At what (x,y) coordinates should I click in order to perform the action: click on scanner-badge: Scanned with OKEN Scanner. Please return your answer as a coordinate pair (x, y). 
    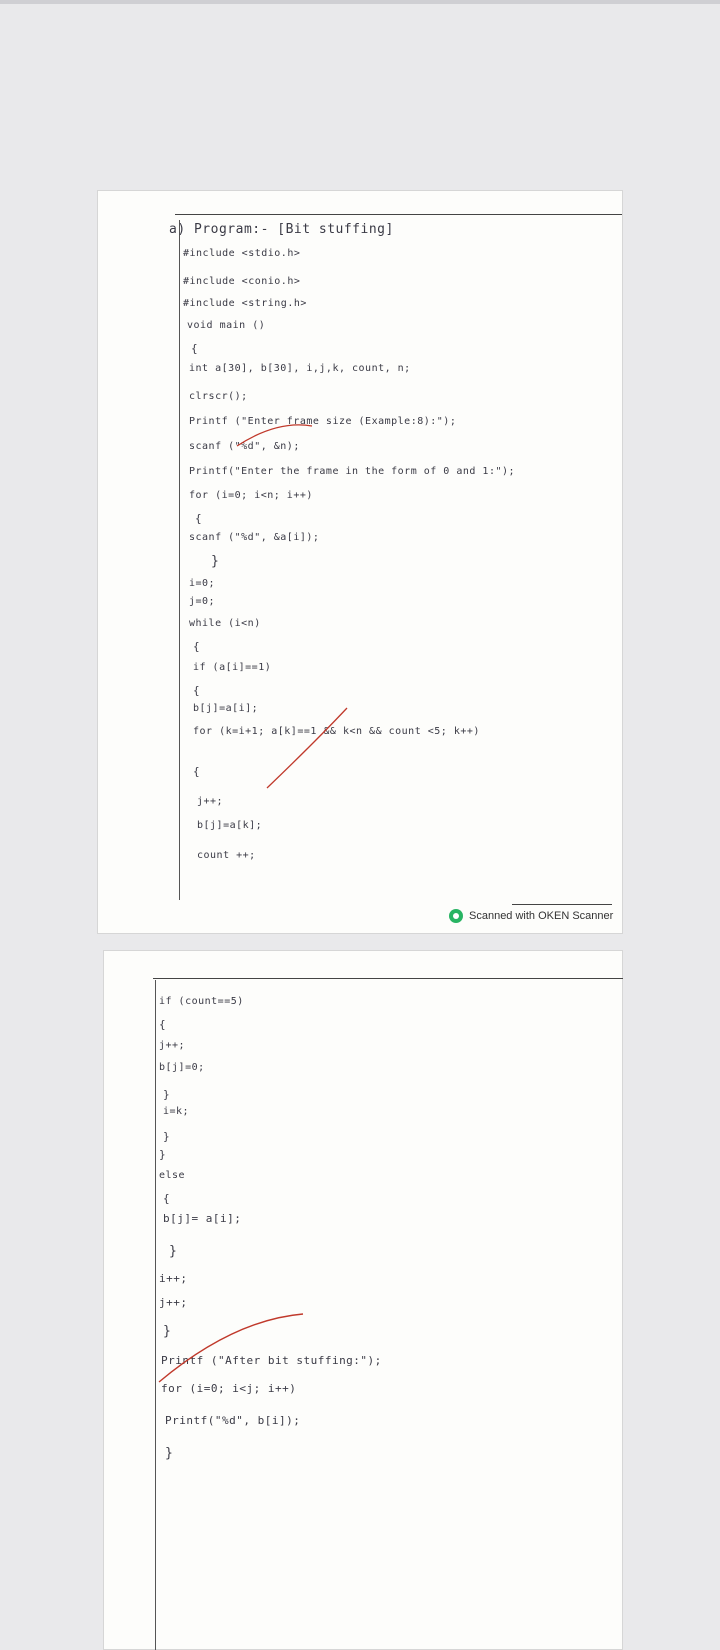
    Looking at the image, I should click on (531, 916).